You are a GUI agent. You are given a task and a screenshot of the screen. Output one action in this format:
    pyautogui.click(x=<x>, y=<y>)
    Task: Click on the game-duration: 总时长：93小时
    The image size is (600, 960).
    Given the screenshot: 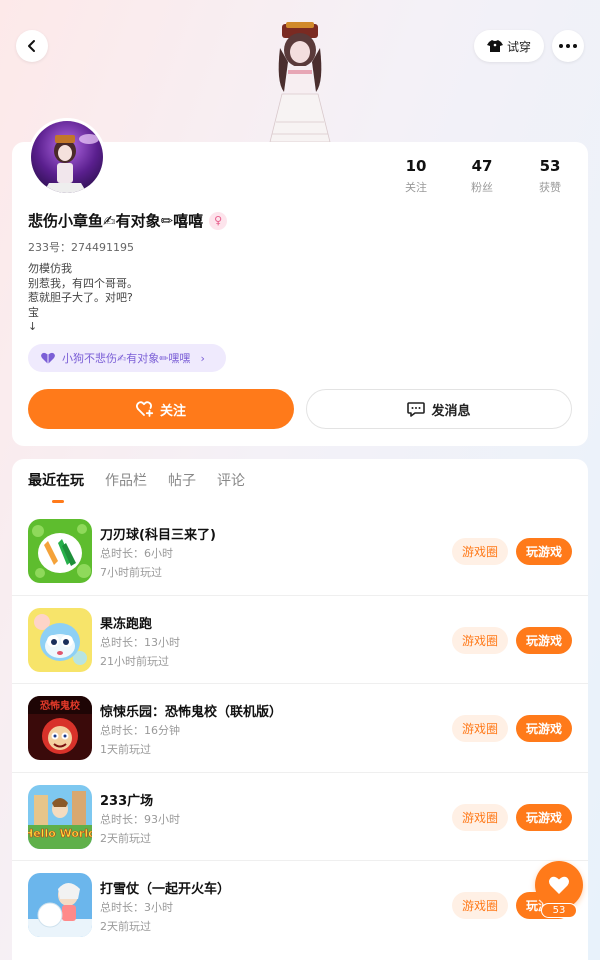 What is the action you would take?
    pyautogui.click(x=140, y=819)
    